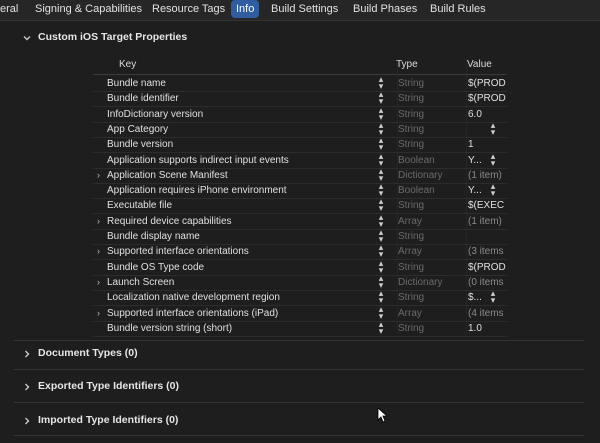  What do you see at coordinates (304, 9) in the screenshot?
I see `tab-build-settings: Build Settings` at bounding box center [304, 9].